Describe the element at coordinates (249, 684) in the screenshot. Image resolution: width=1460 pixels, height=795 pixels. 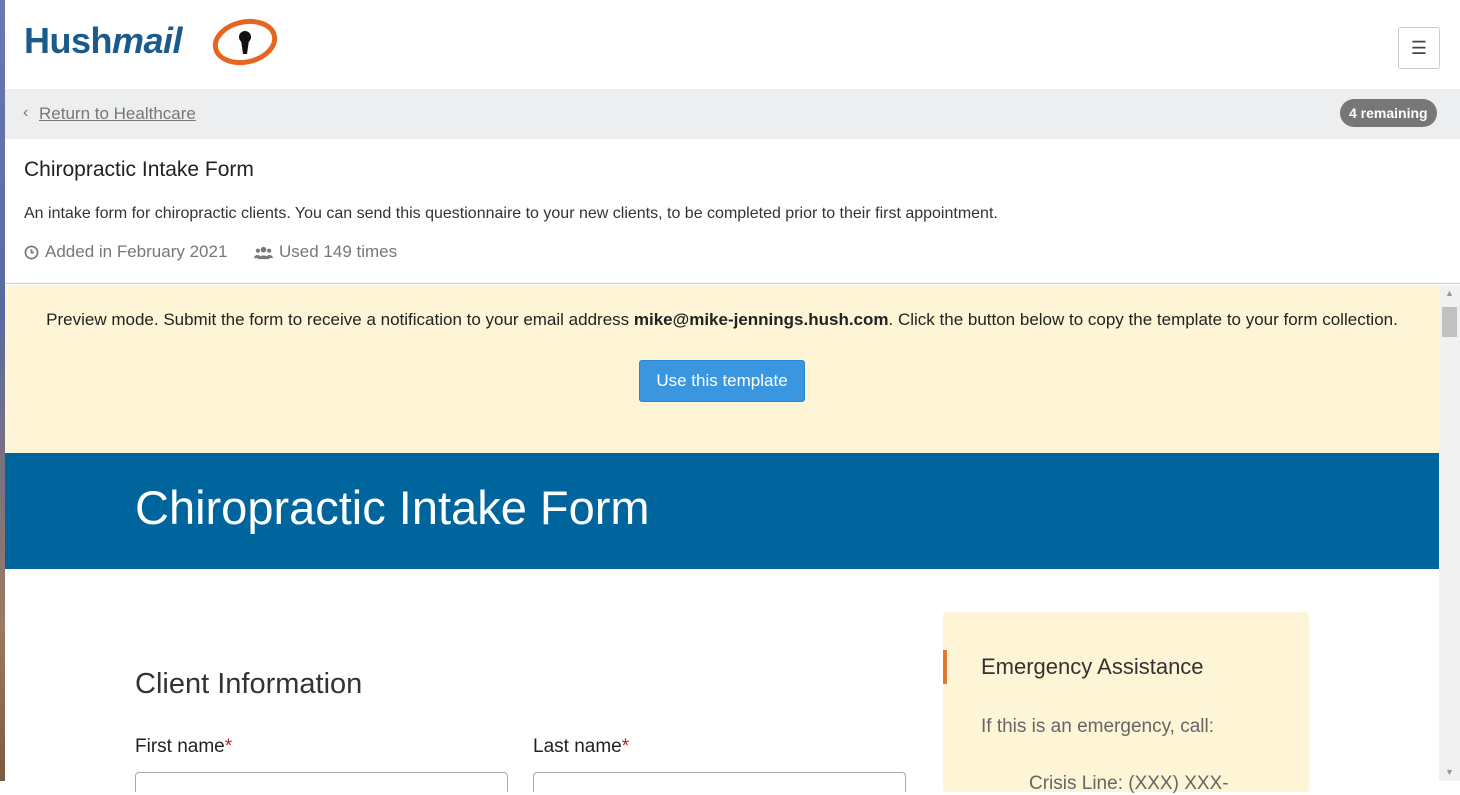
I see `client-information-heading: Client Information` at that location.